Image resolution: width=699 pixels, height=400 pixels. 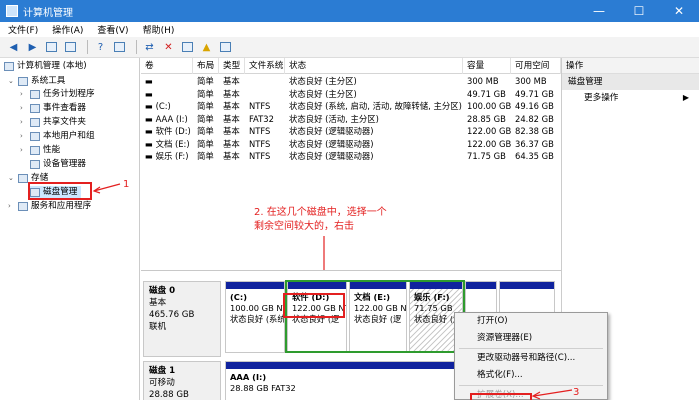 What do you see at coordinates (487, 66) in the screenshot?
I see `col-capacity: 容量` at bounding box center [487, 66].